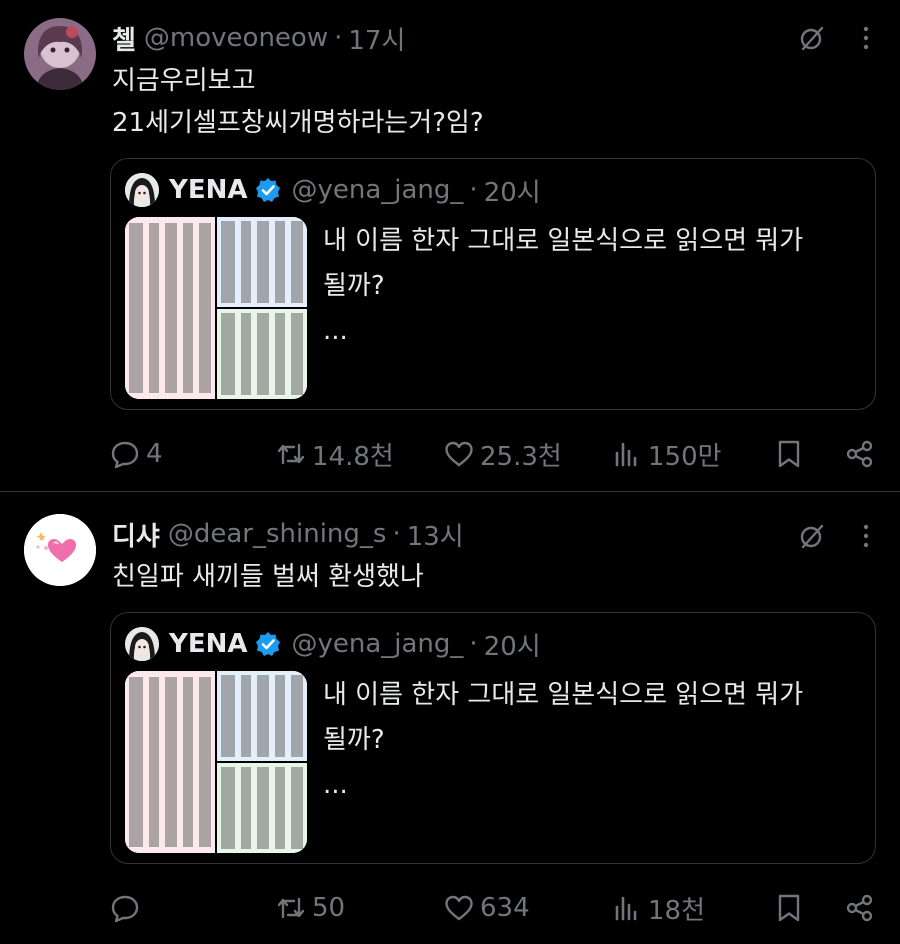  I want to click on tweet-text-line: 친일파 새끼들 벌써 환생했나, so click(268, 577).